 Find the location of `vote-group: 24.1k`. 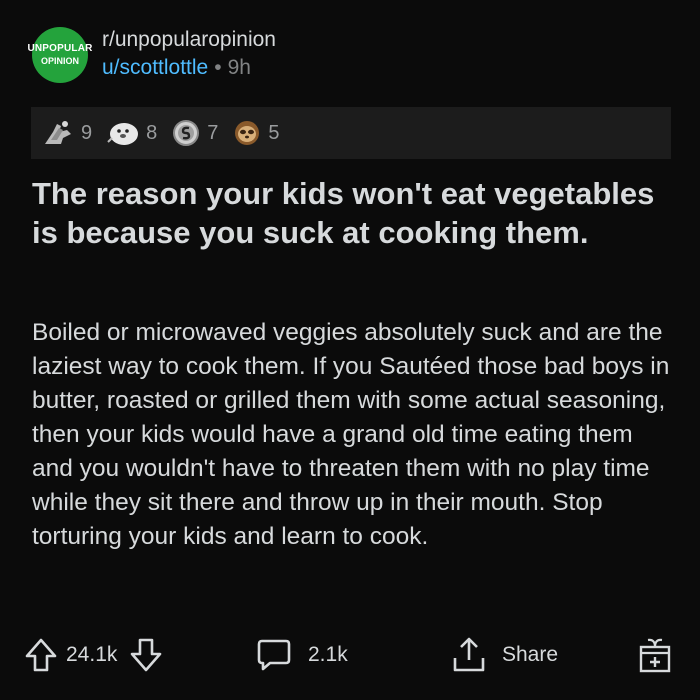

vote-group: 24.1k is located at coordinates (93, 655).